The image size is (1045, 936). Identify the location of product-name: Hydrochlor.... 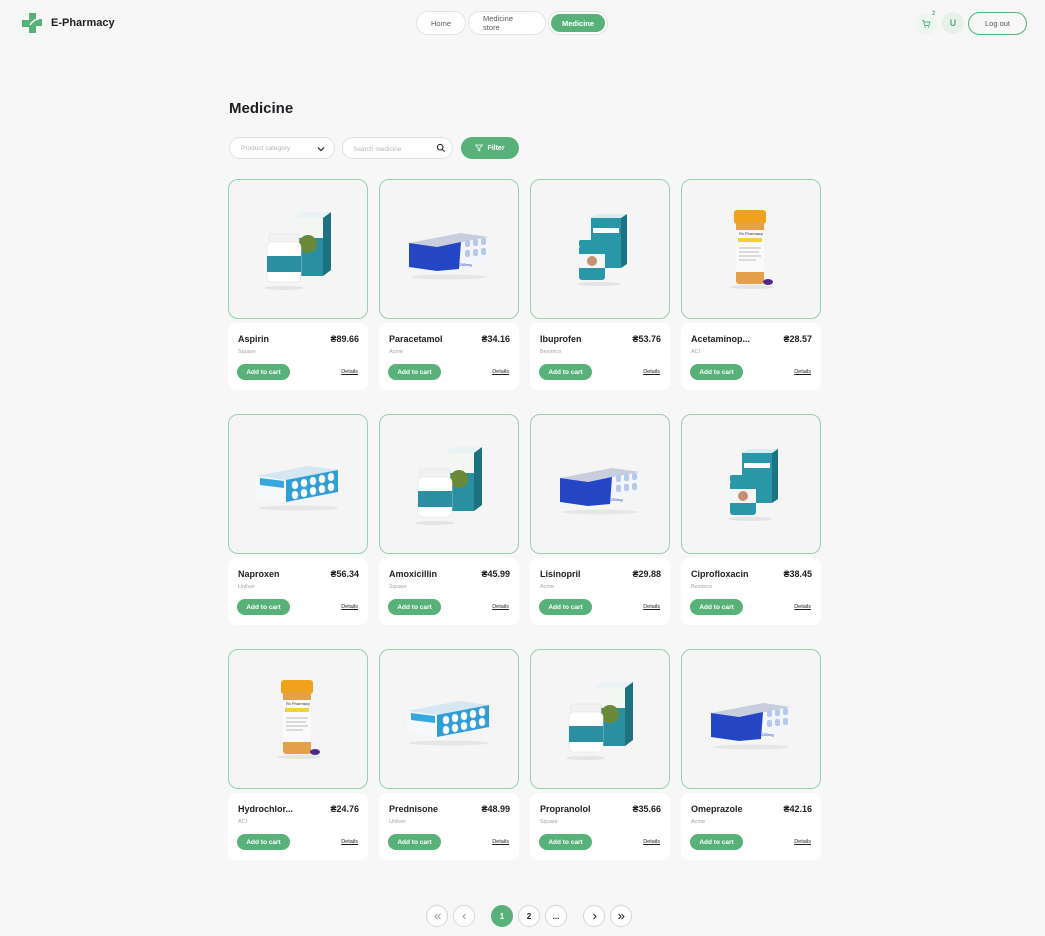
(266, 809).